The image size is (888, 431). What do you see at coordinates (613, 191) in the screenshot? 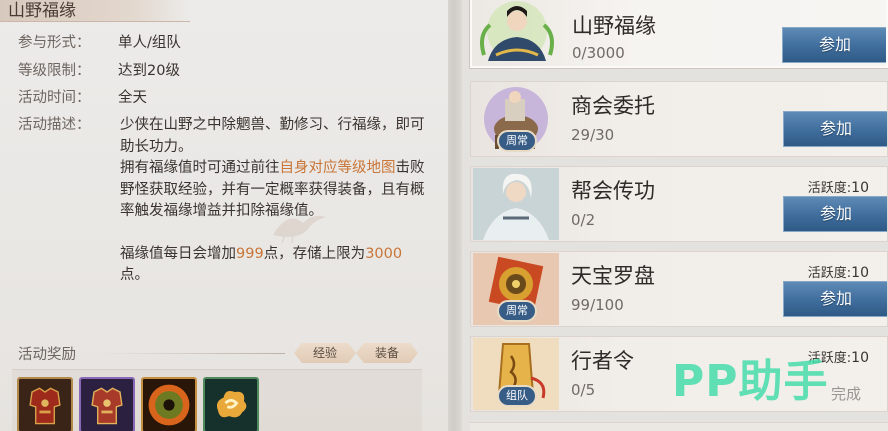
I see `activity-name: 帮会传功` at bounding box center [613, 191].